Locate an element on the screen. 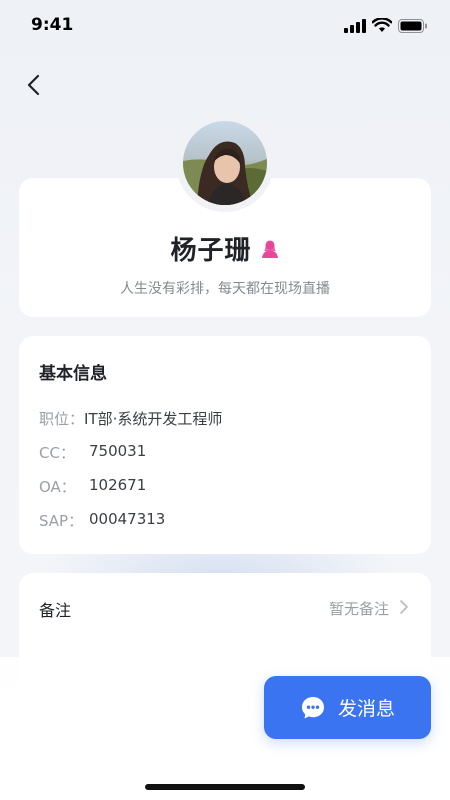 The image size is (450, 800). remark-label: 备注 is located at coordinates (55, 610).